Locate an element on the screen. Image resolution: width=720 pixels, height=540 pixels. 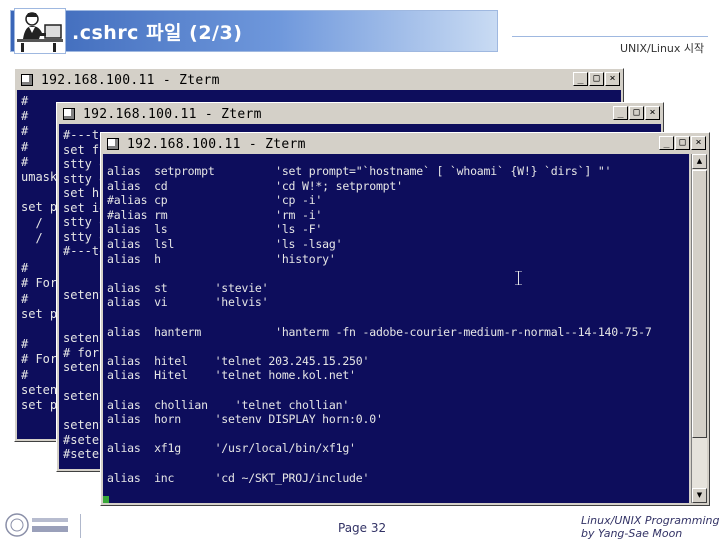
page-number: Page 32 is located at coordinates (362, 528).